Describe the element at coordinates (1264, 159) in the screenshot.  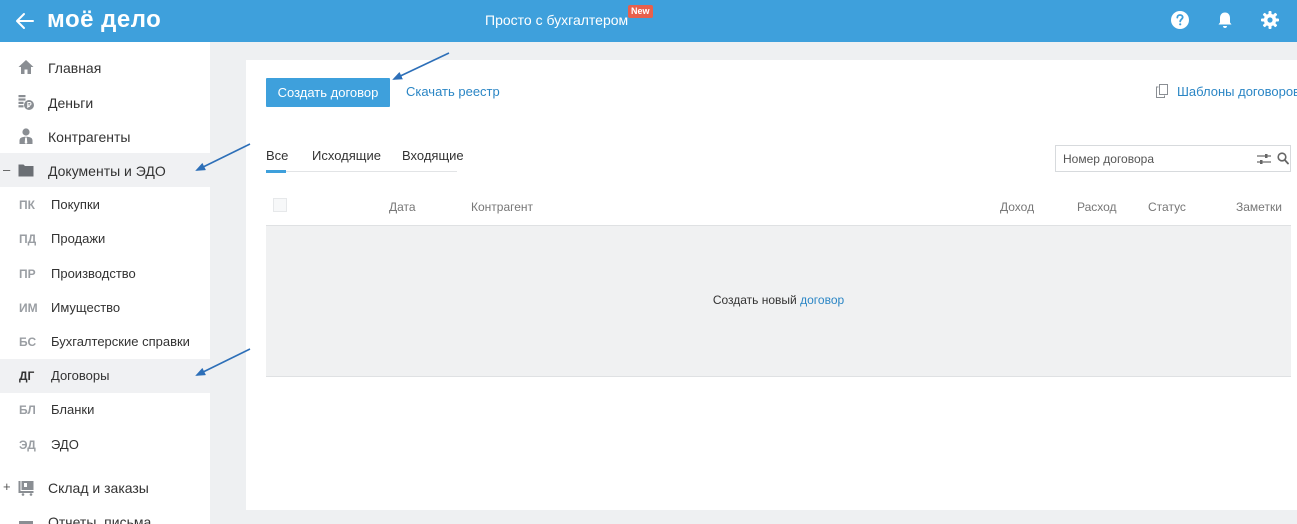
I see `filter-sliders-icon` at that location.